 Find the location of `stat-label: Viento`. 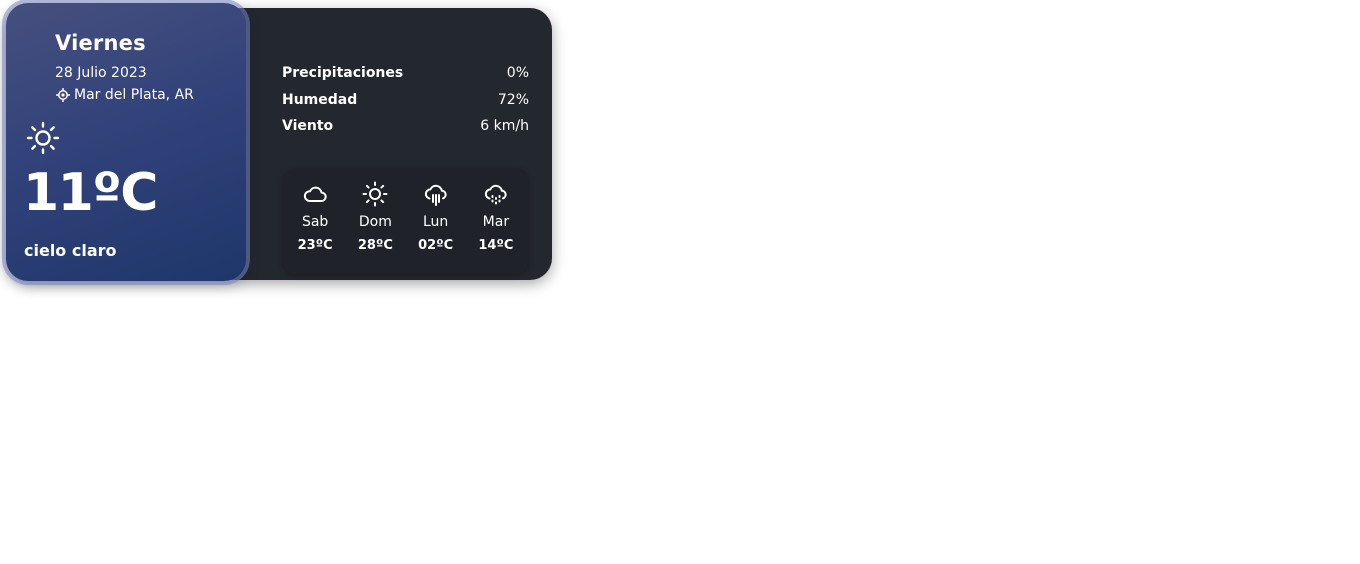

stat-label: Viento is located at coordinates (308, 126).